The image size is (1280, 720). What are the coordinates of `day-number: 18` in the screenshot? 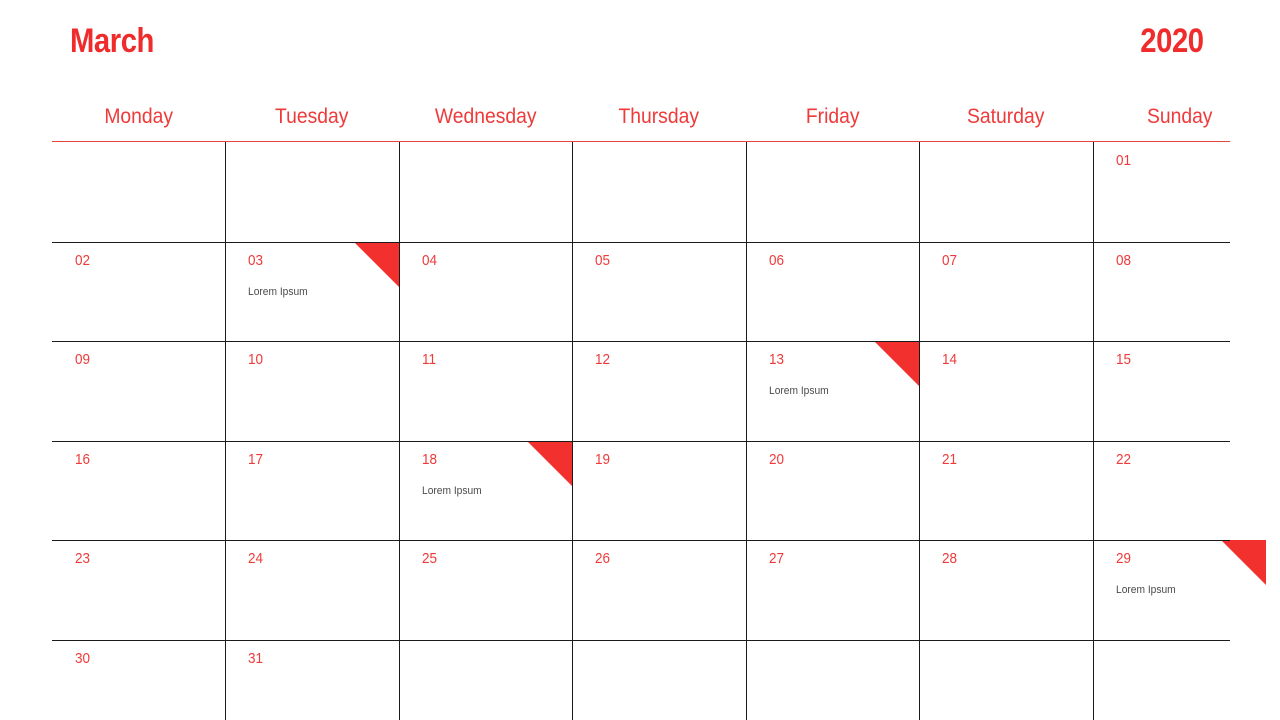 It's located at (429, 459).